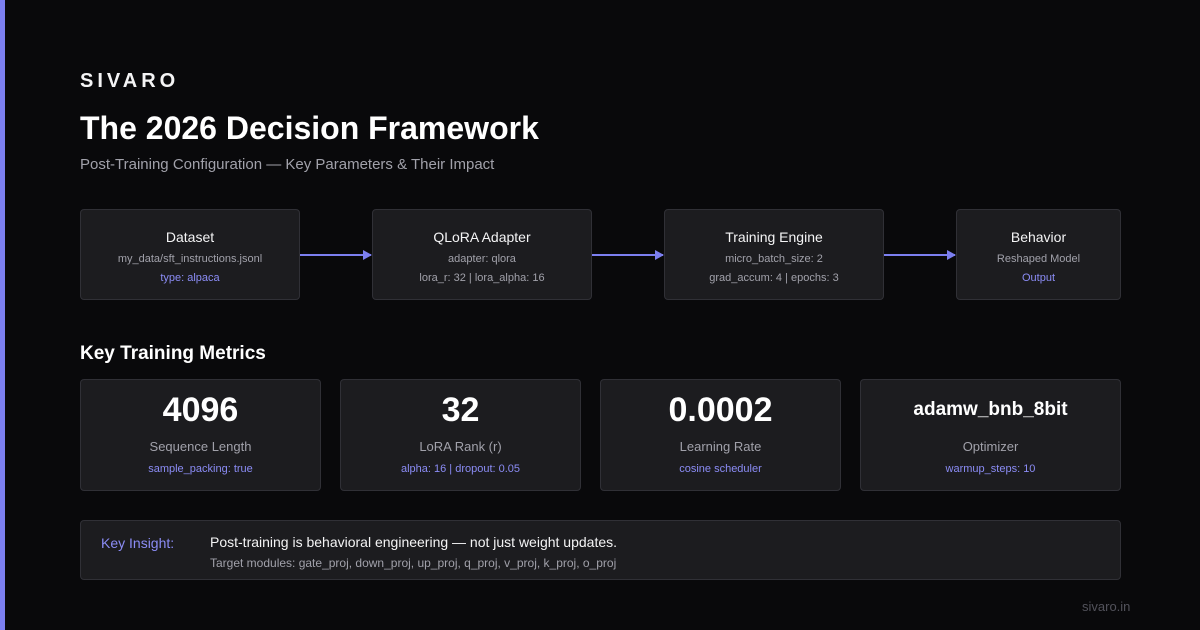 This screenshot has width=1200, height=630. What do you see at coordinates (460, 410) in the screenshot?
I see `metric-value: 32` at bounding box center [460, 410].